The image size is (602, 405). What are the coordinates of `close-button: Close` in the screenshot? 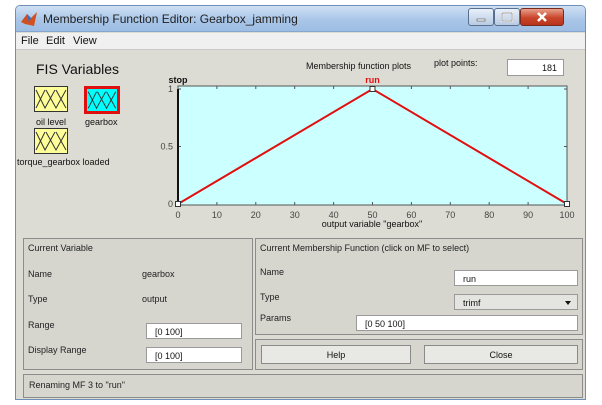 It's located at (501, 354).